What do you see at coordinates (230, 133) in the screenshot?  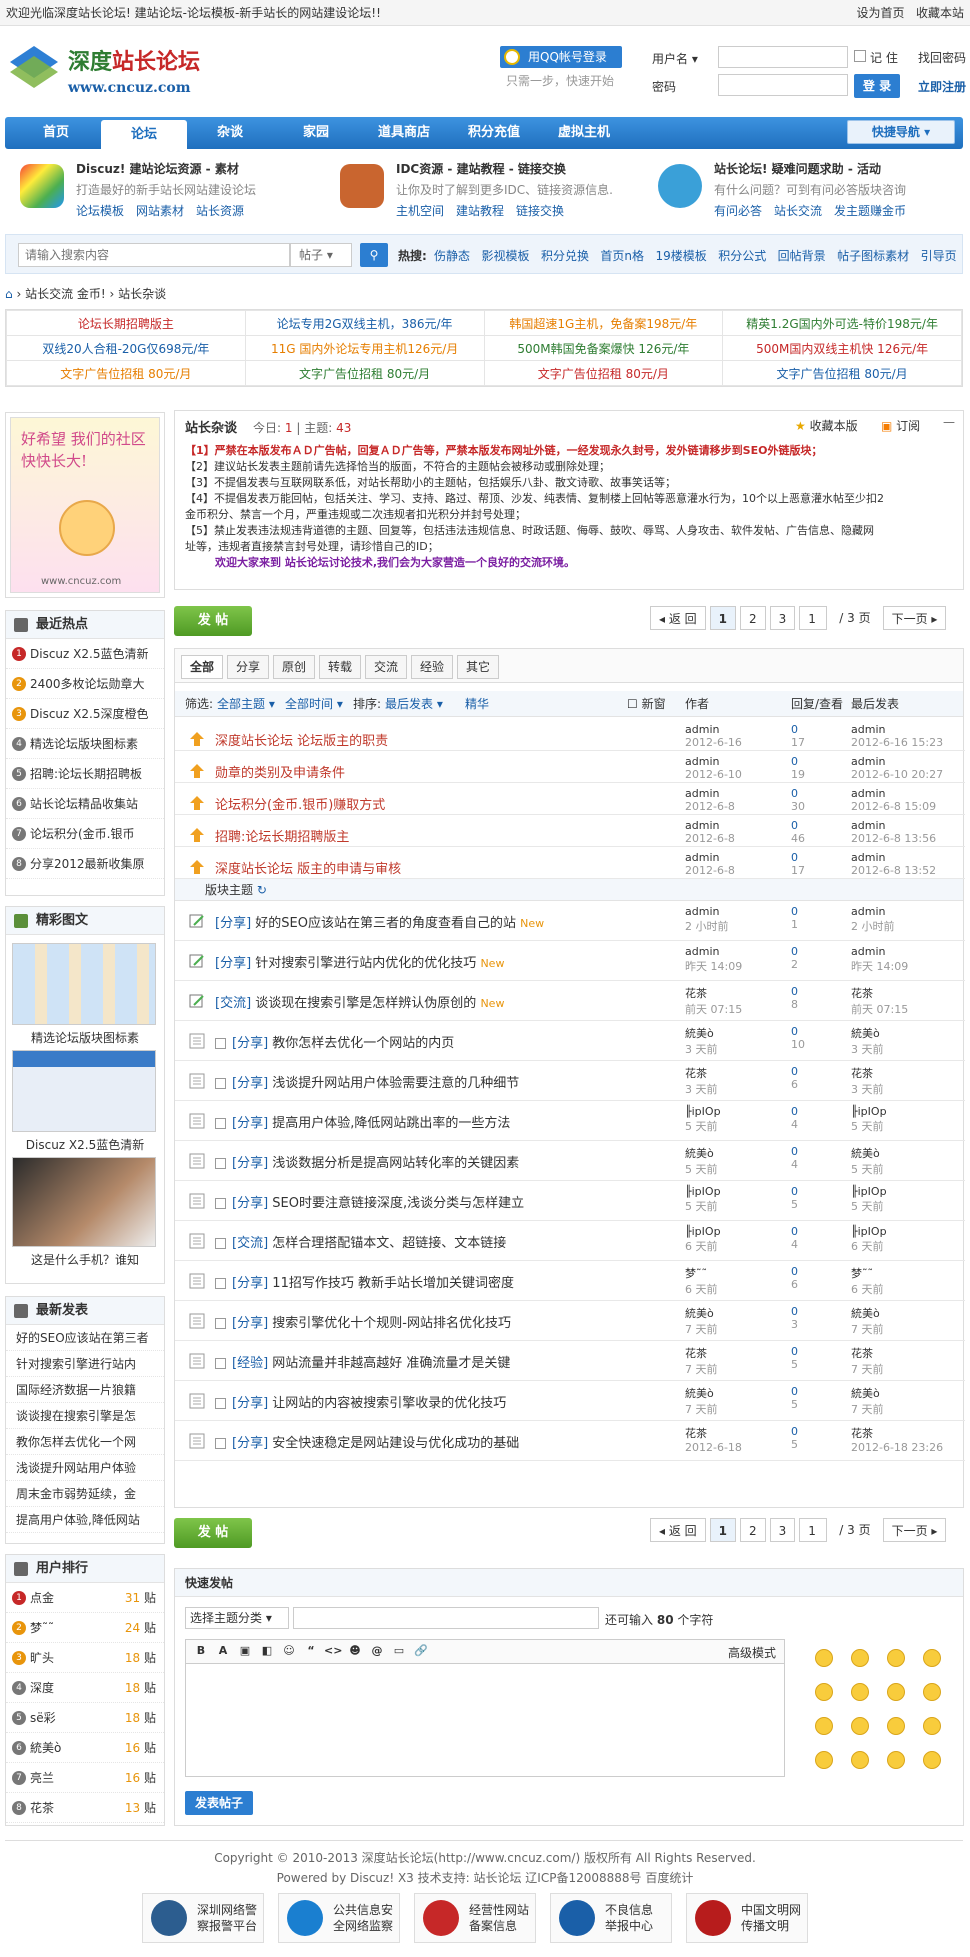 I see `nav-talk: 杂谈` at bounding box center [230, 133].